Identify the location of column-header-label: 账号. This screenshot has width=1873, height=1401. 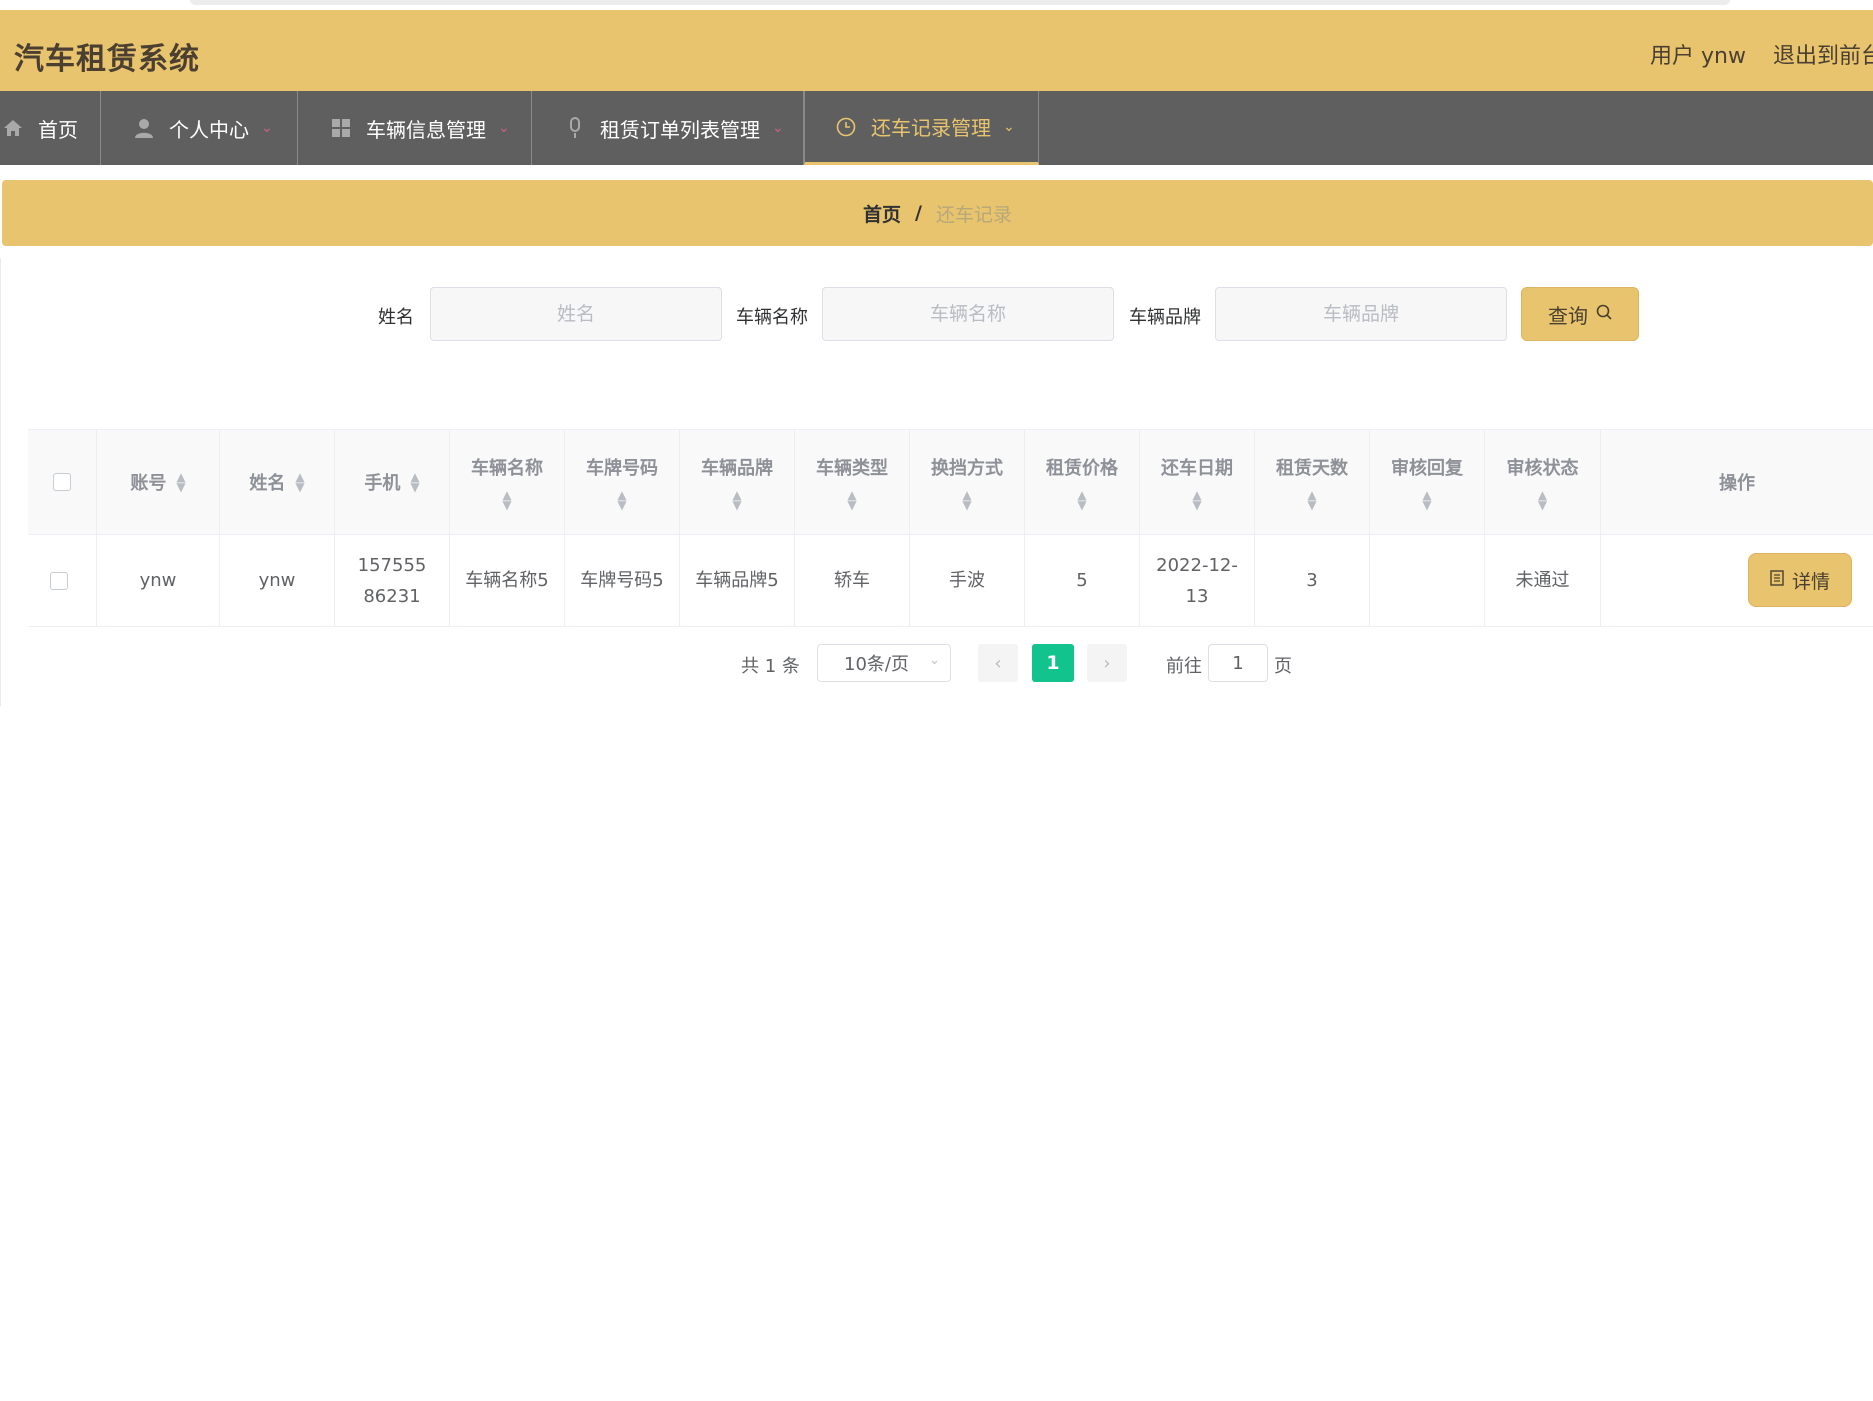
(148, 483).